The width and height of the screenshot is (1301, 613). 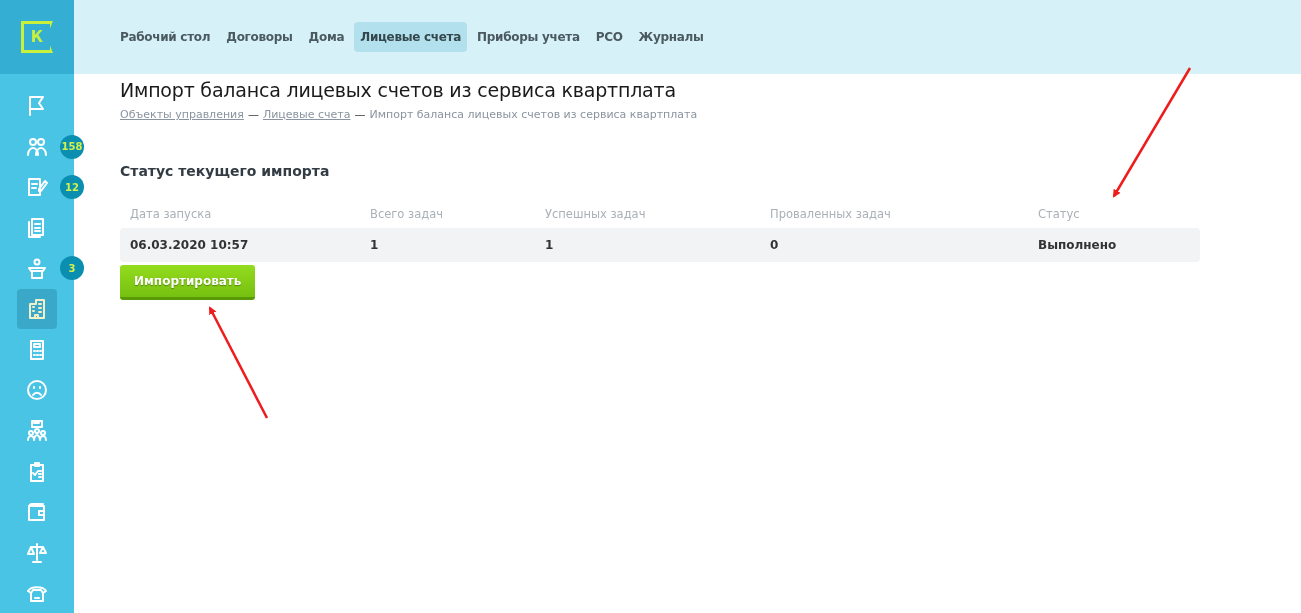 What do you see at coordinates (609, 37) in the screenshot?
I see `nav-tab: РСО` at bounding box center [609, 37].